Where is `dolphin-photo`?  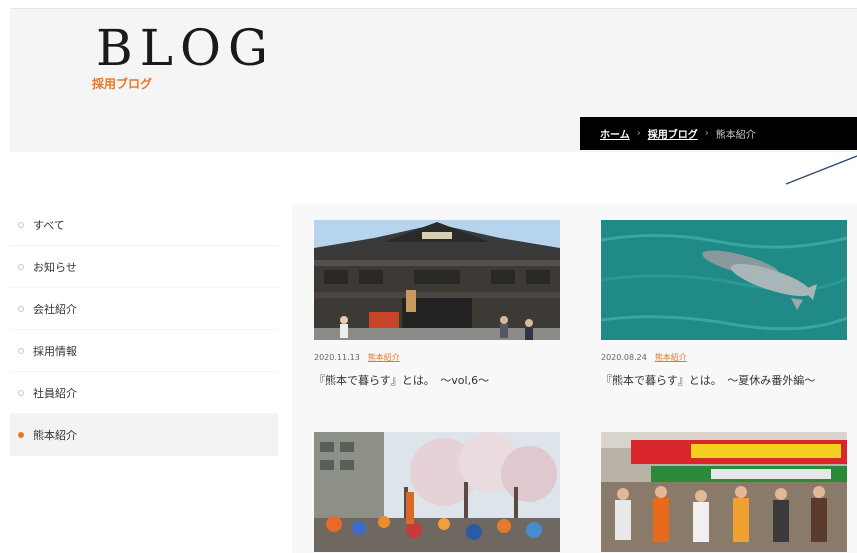 dolphin-photo is located at coordinates (724, 280).